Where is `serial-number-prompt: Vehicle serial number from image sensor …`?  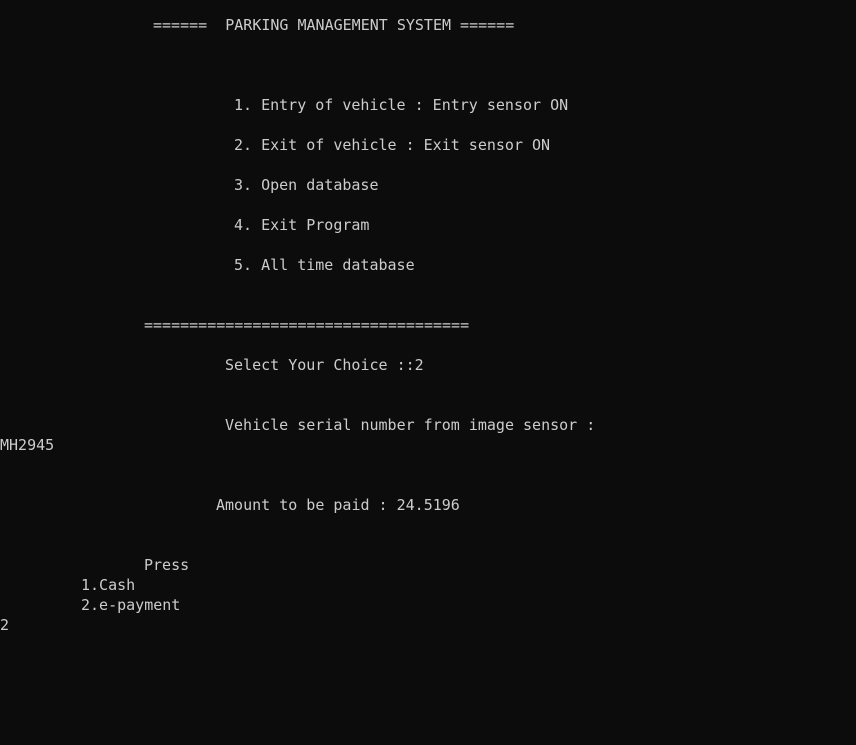
serial-number-prompt: Vehicle serial number from image sensor … is located at coordinates (410, 425).